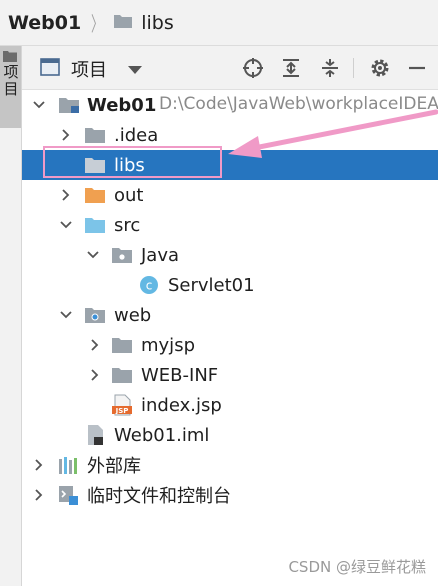 This screenshot has height=586, width=438. What do you see at coordinates (69, 495) in the screenshot?
I see `scratches-icon` at bounding box center [69, 495].